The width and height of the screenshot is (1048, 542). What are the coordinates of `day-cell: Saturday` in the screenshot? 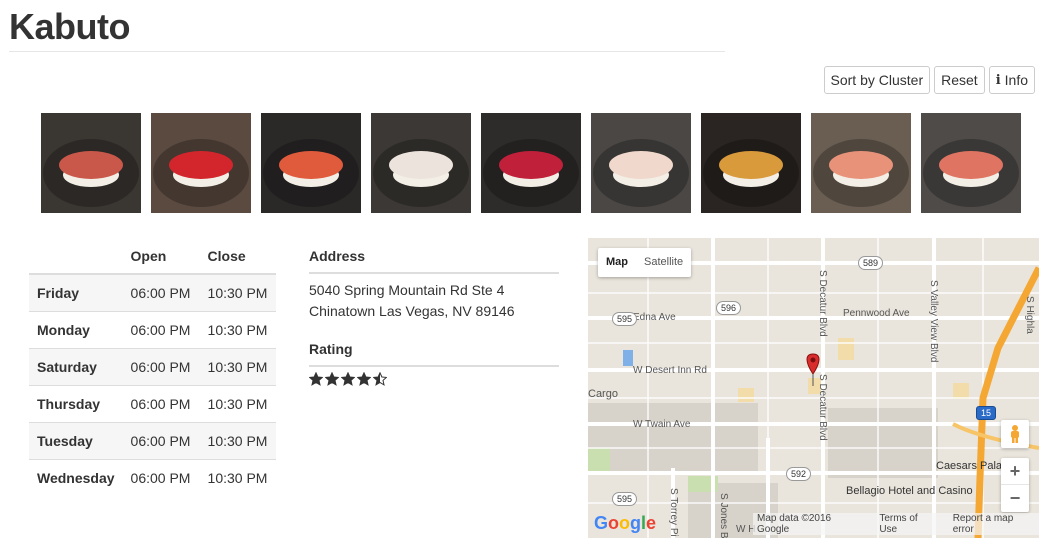 It's located at (76, 366).